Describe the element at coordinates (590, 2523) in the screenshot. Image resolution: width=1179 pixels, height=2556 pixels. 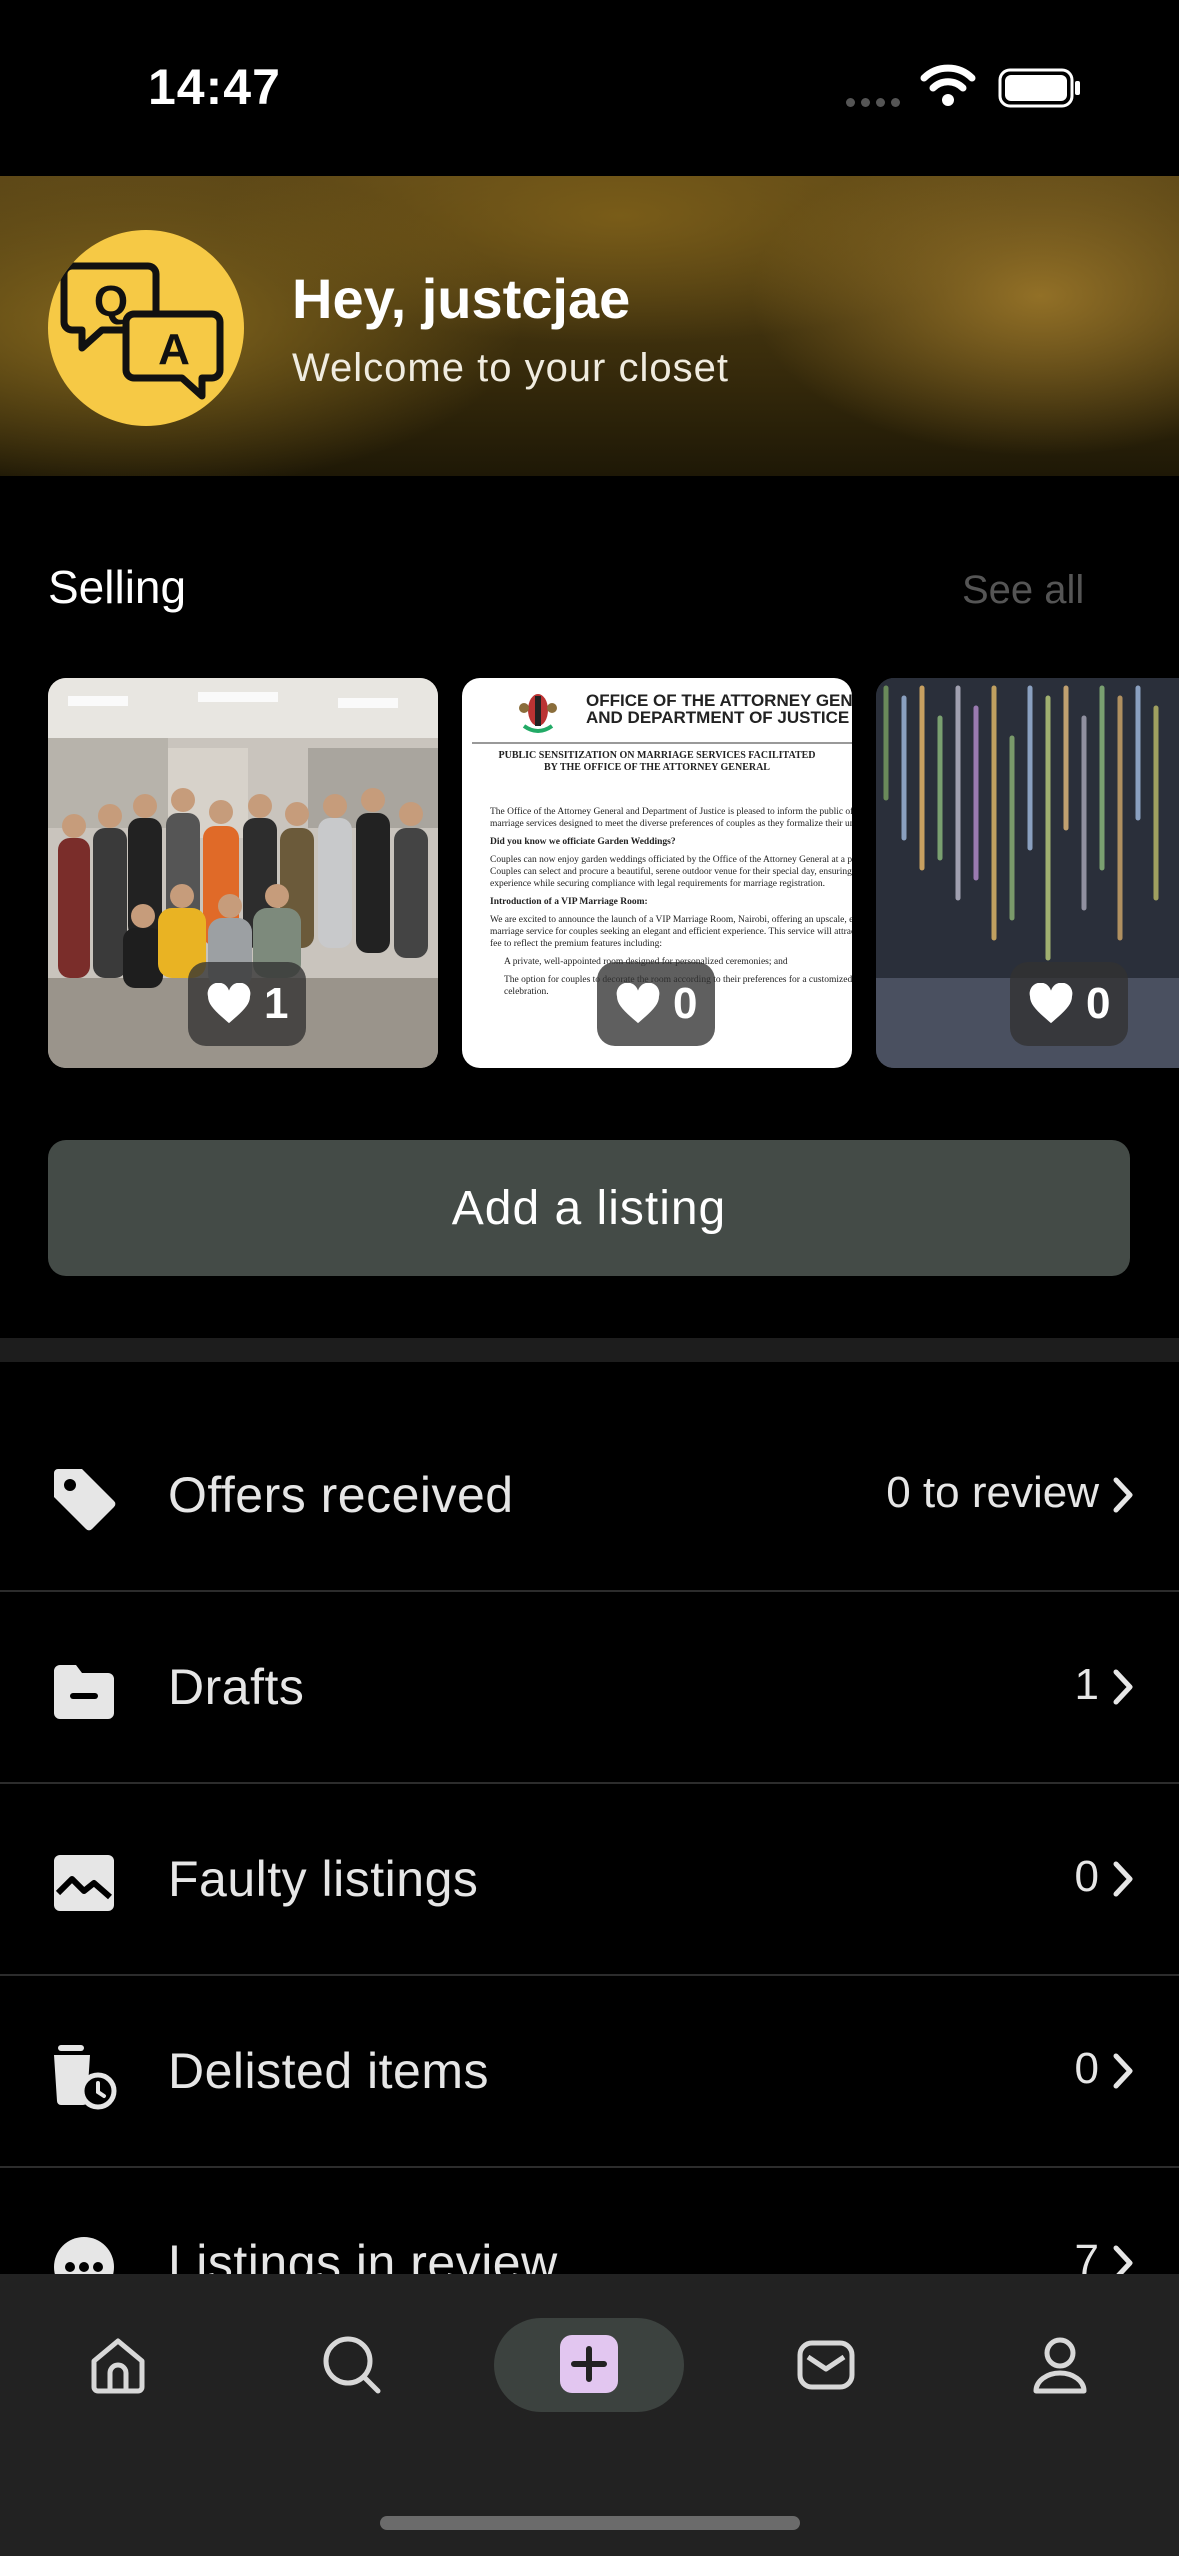
I see `home-indicator` at that location.